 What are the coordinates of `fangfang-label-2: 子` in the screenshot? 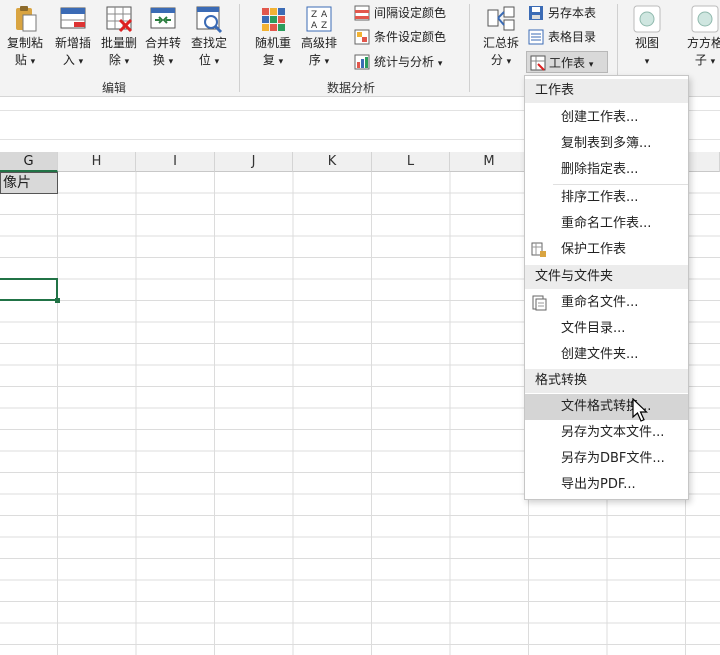 It's located at (700, 60).